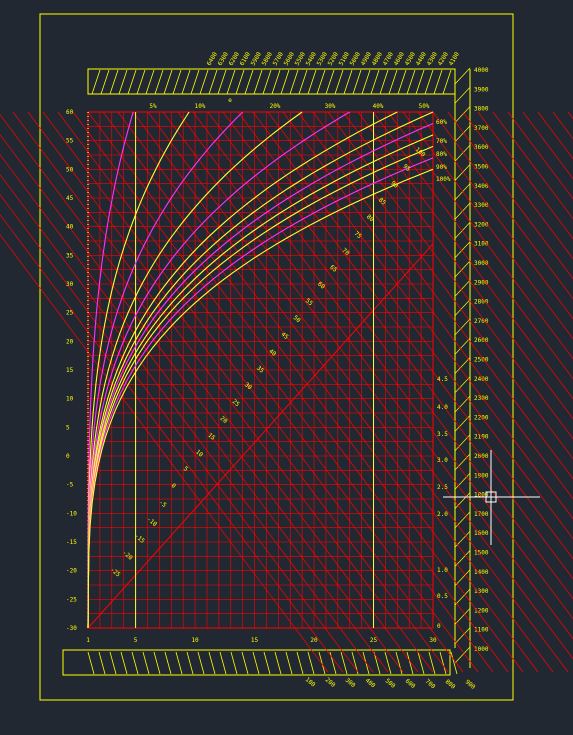  I want to click on rh-label: 90%, so click(441, 167).